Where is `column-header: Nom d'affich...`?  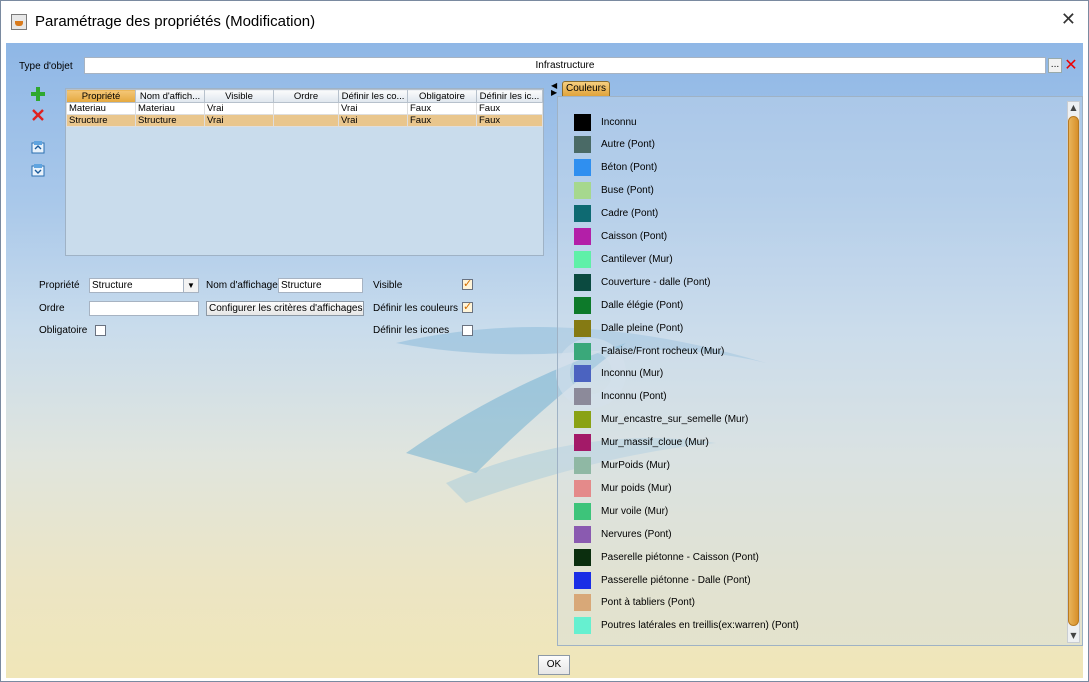 column-header: Nom d'affich... is located at coordinates (170, 96).